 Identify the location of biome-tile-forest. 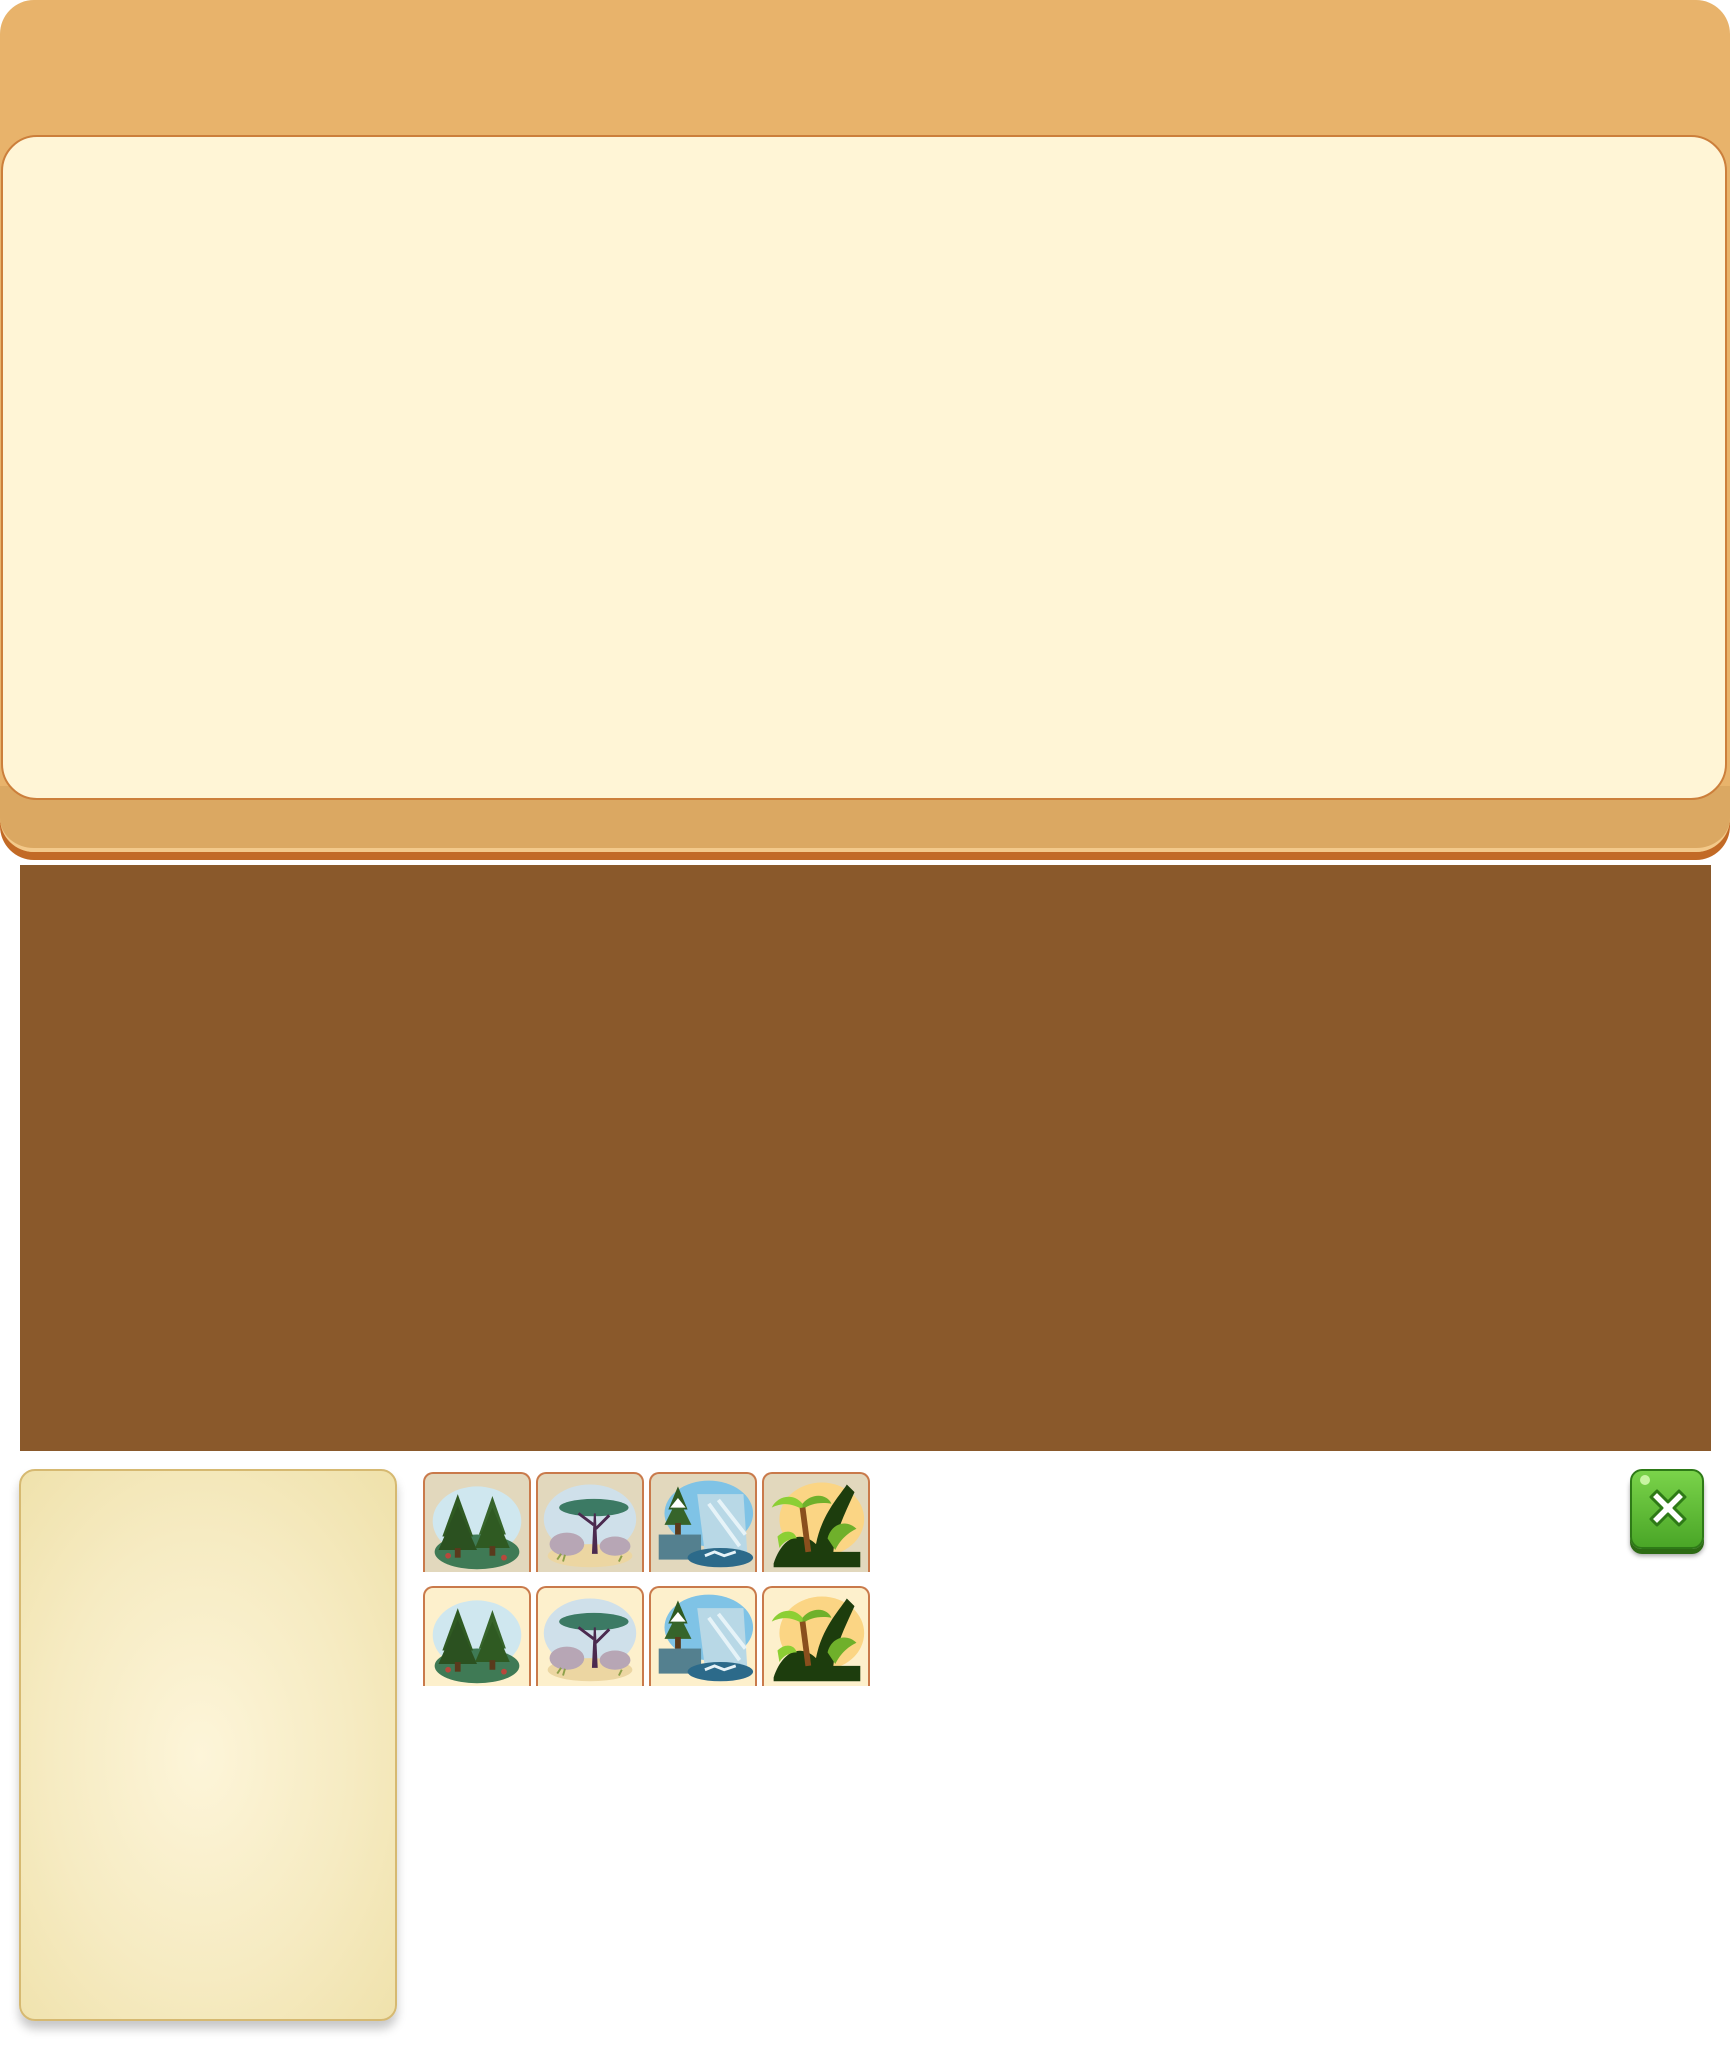
(477, 1636).